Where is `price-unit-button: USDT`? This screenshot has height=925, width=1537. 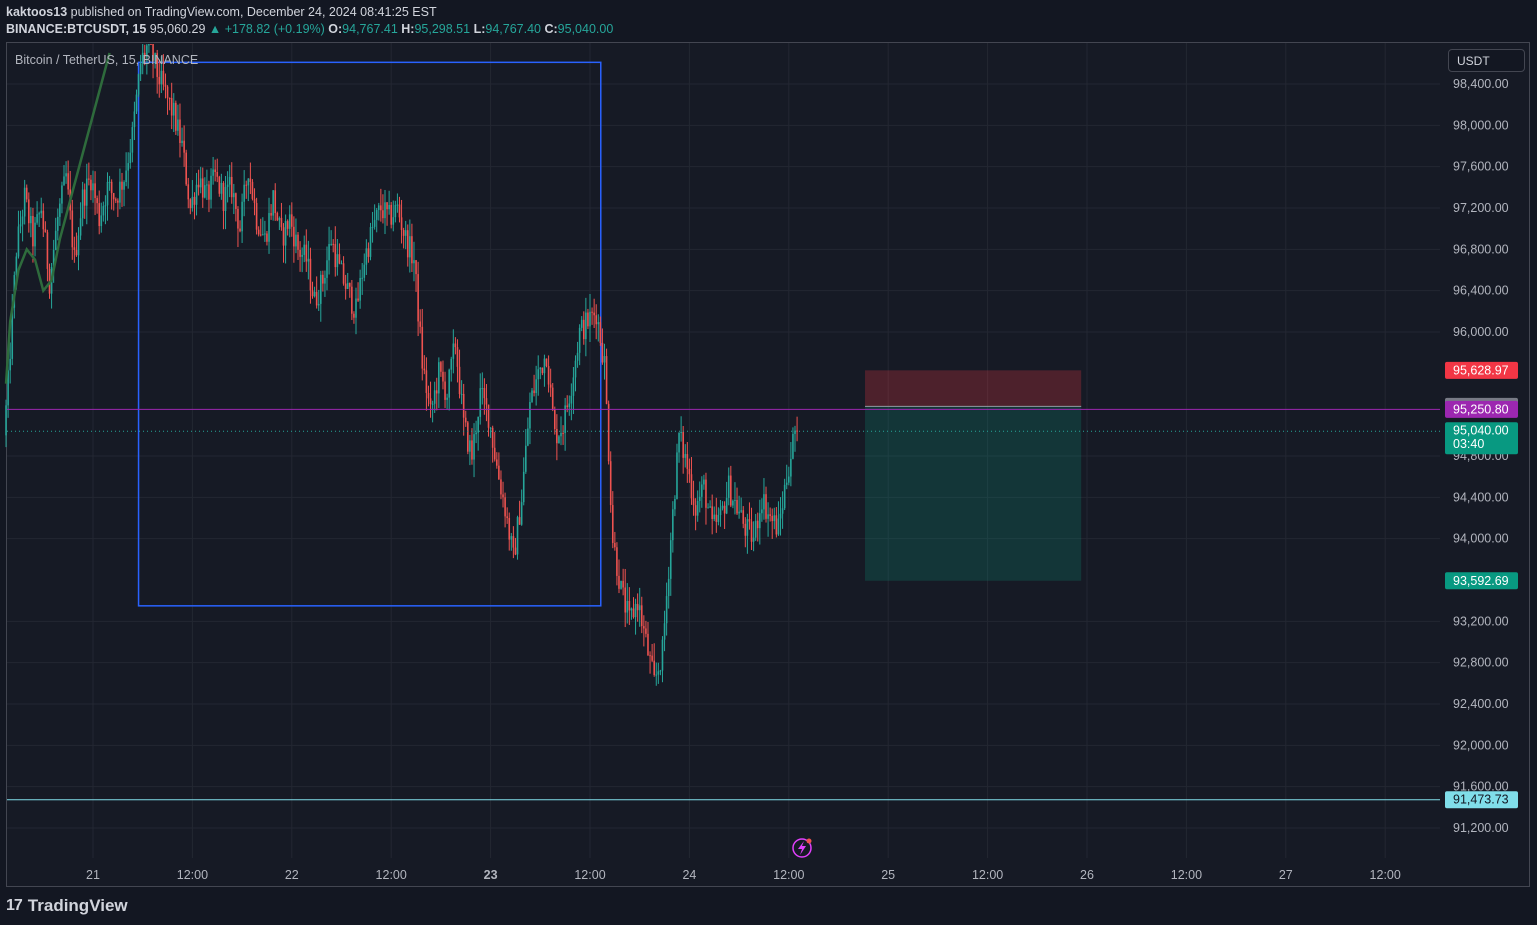 price-unit-button: USDT is located at coordinates (1486, 60).